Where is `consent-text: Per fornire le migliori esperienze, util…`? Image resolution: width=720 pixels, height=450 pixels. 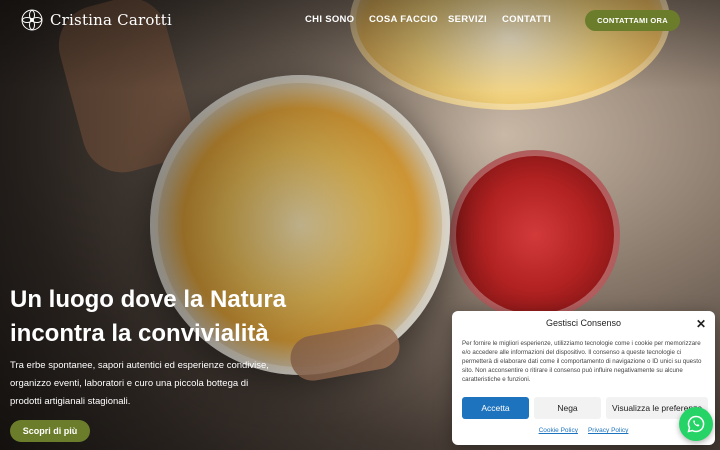
consent-text: Per fornire le migliori esperienze, util… is located at coordinates (582, 361).